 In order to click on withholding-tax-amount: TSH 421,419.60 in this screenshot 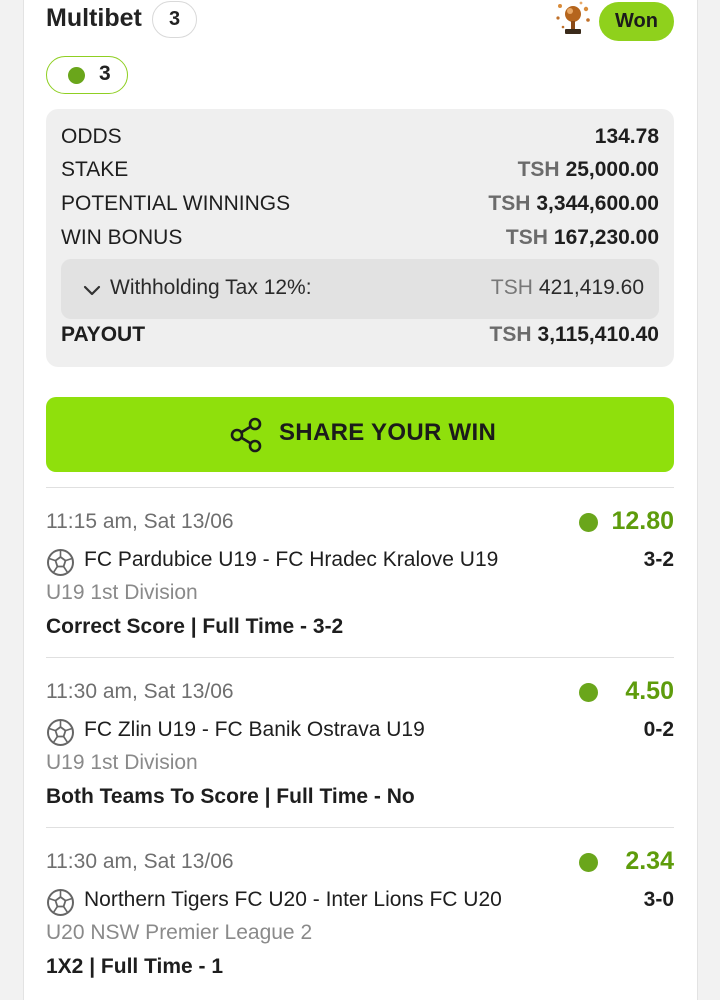, I will do `click(567, 288)`.